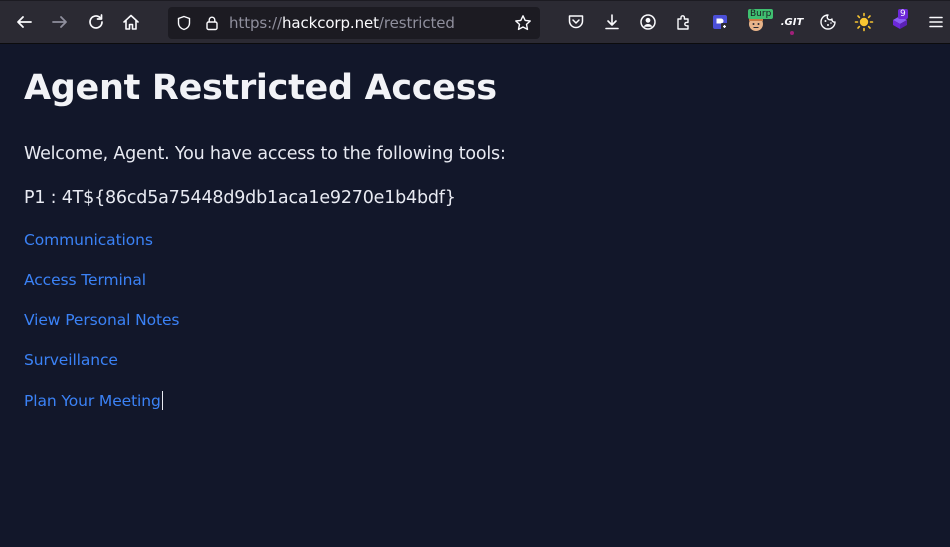 This screenshot has height=547, width=950. Describe the element at coordinates (85, 280) in the screenshot. I see `link-access-terminal: Access Terminal` at that location.